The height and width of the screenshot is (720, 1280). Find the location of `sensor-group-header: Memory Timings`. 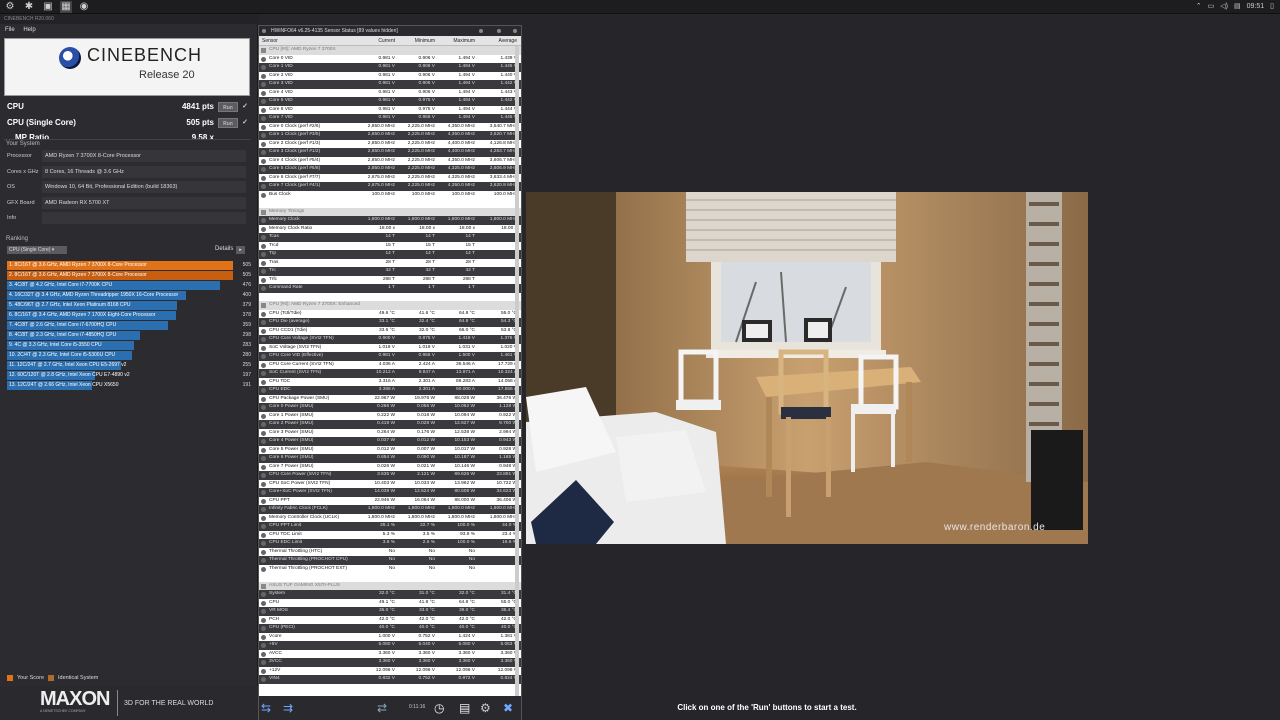

sensor-group-header: Memory Timings is located at coordinates (390, 211).